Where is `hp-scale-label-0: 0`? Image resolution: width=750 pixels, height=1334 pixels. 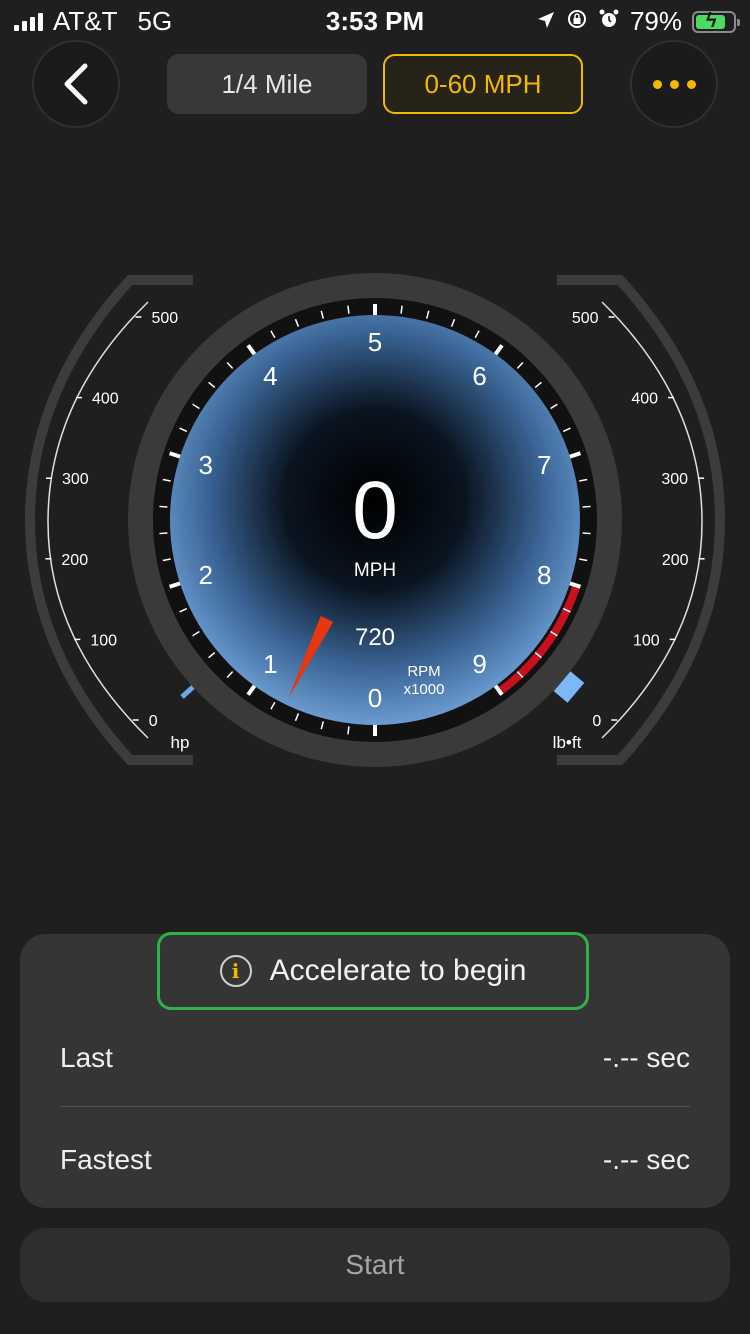
hp-scale-label-0: 0 is located at coordinates (153, 721).